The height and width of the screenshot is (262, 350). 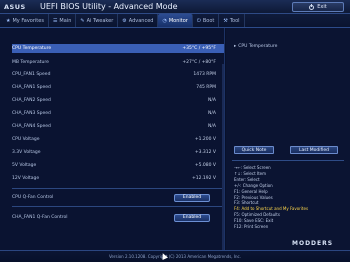 What do you see at coordinates (118, 126) in the screenshot?
I see `list-item-cha-fan4-speed: CHA_FAN4 Speed N/A` at bounding box center [118, 126].